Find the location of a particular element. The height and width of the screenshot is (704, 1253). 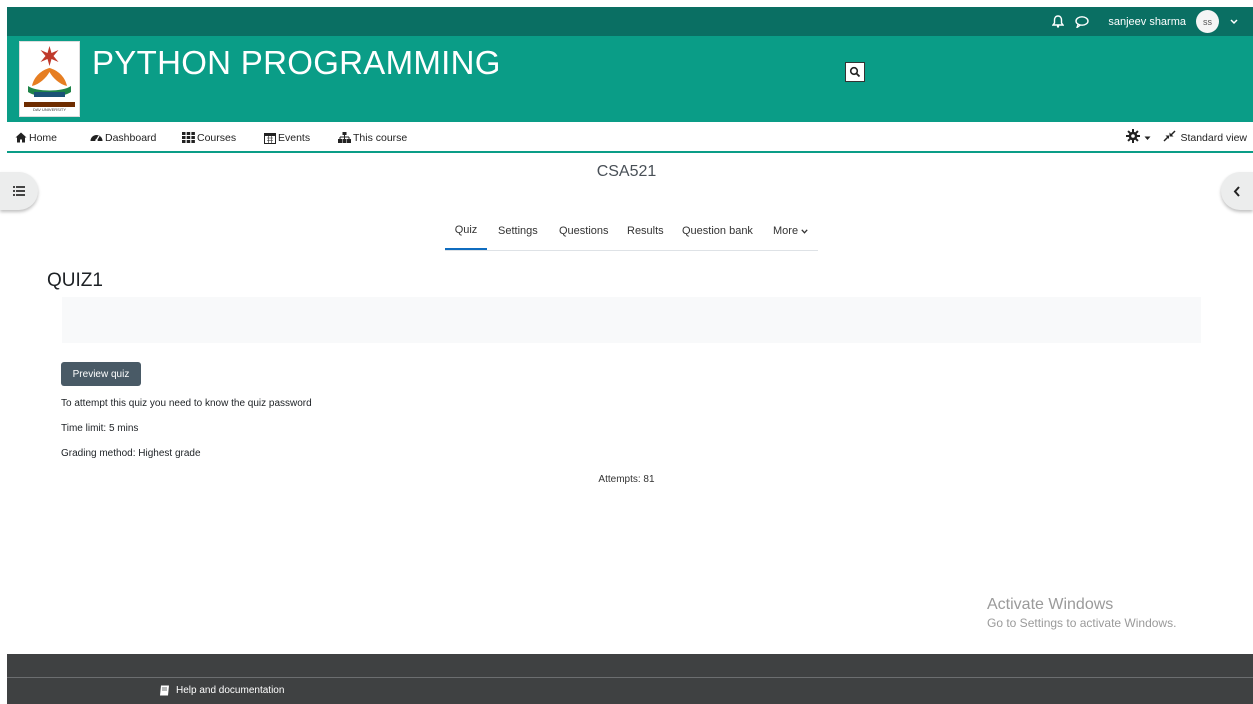

nav-events: Events is located at coordinates (287, 137).